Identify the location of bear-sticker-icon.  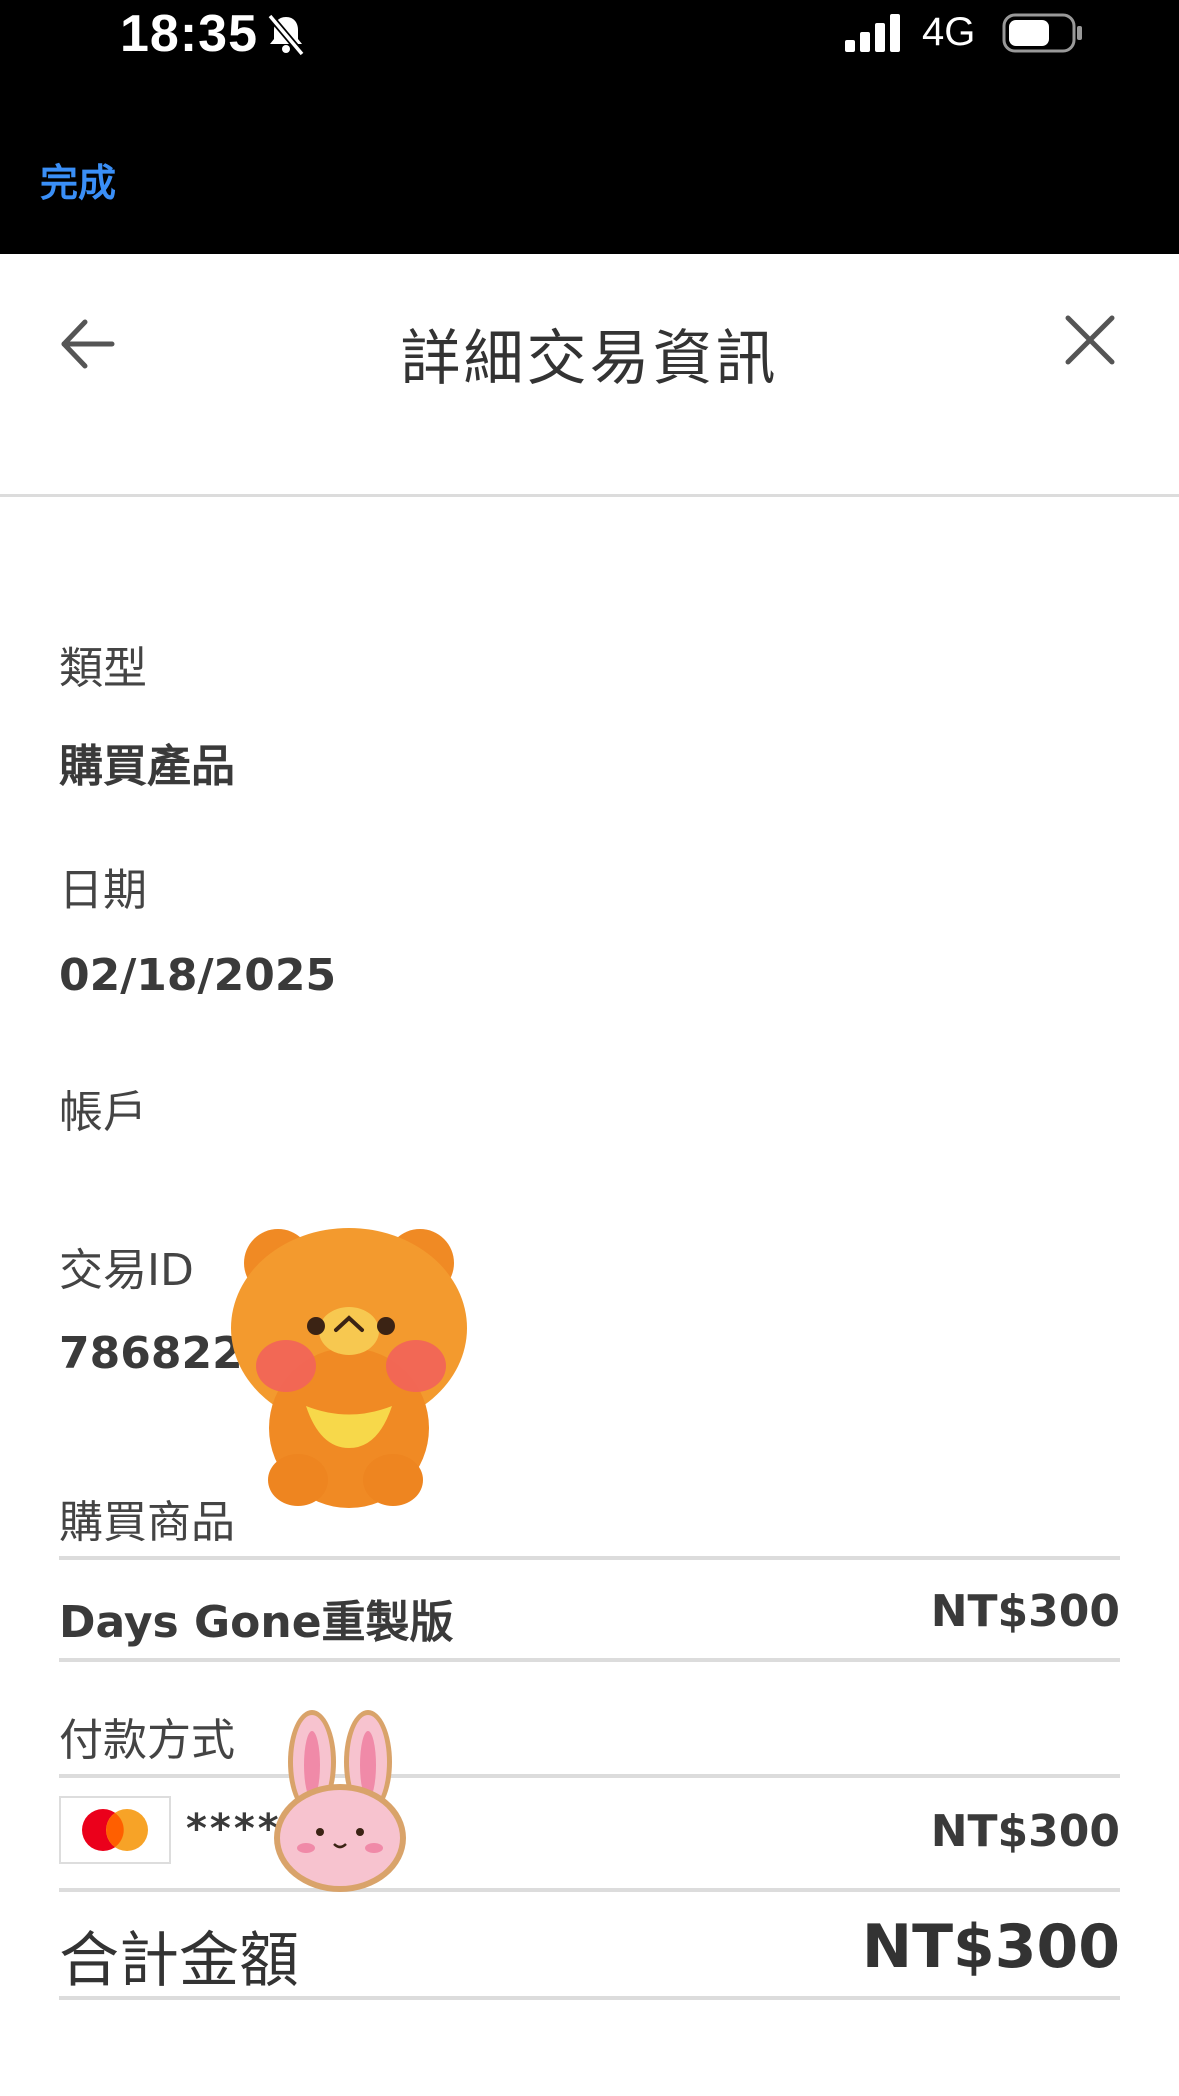
(352, 1370).